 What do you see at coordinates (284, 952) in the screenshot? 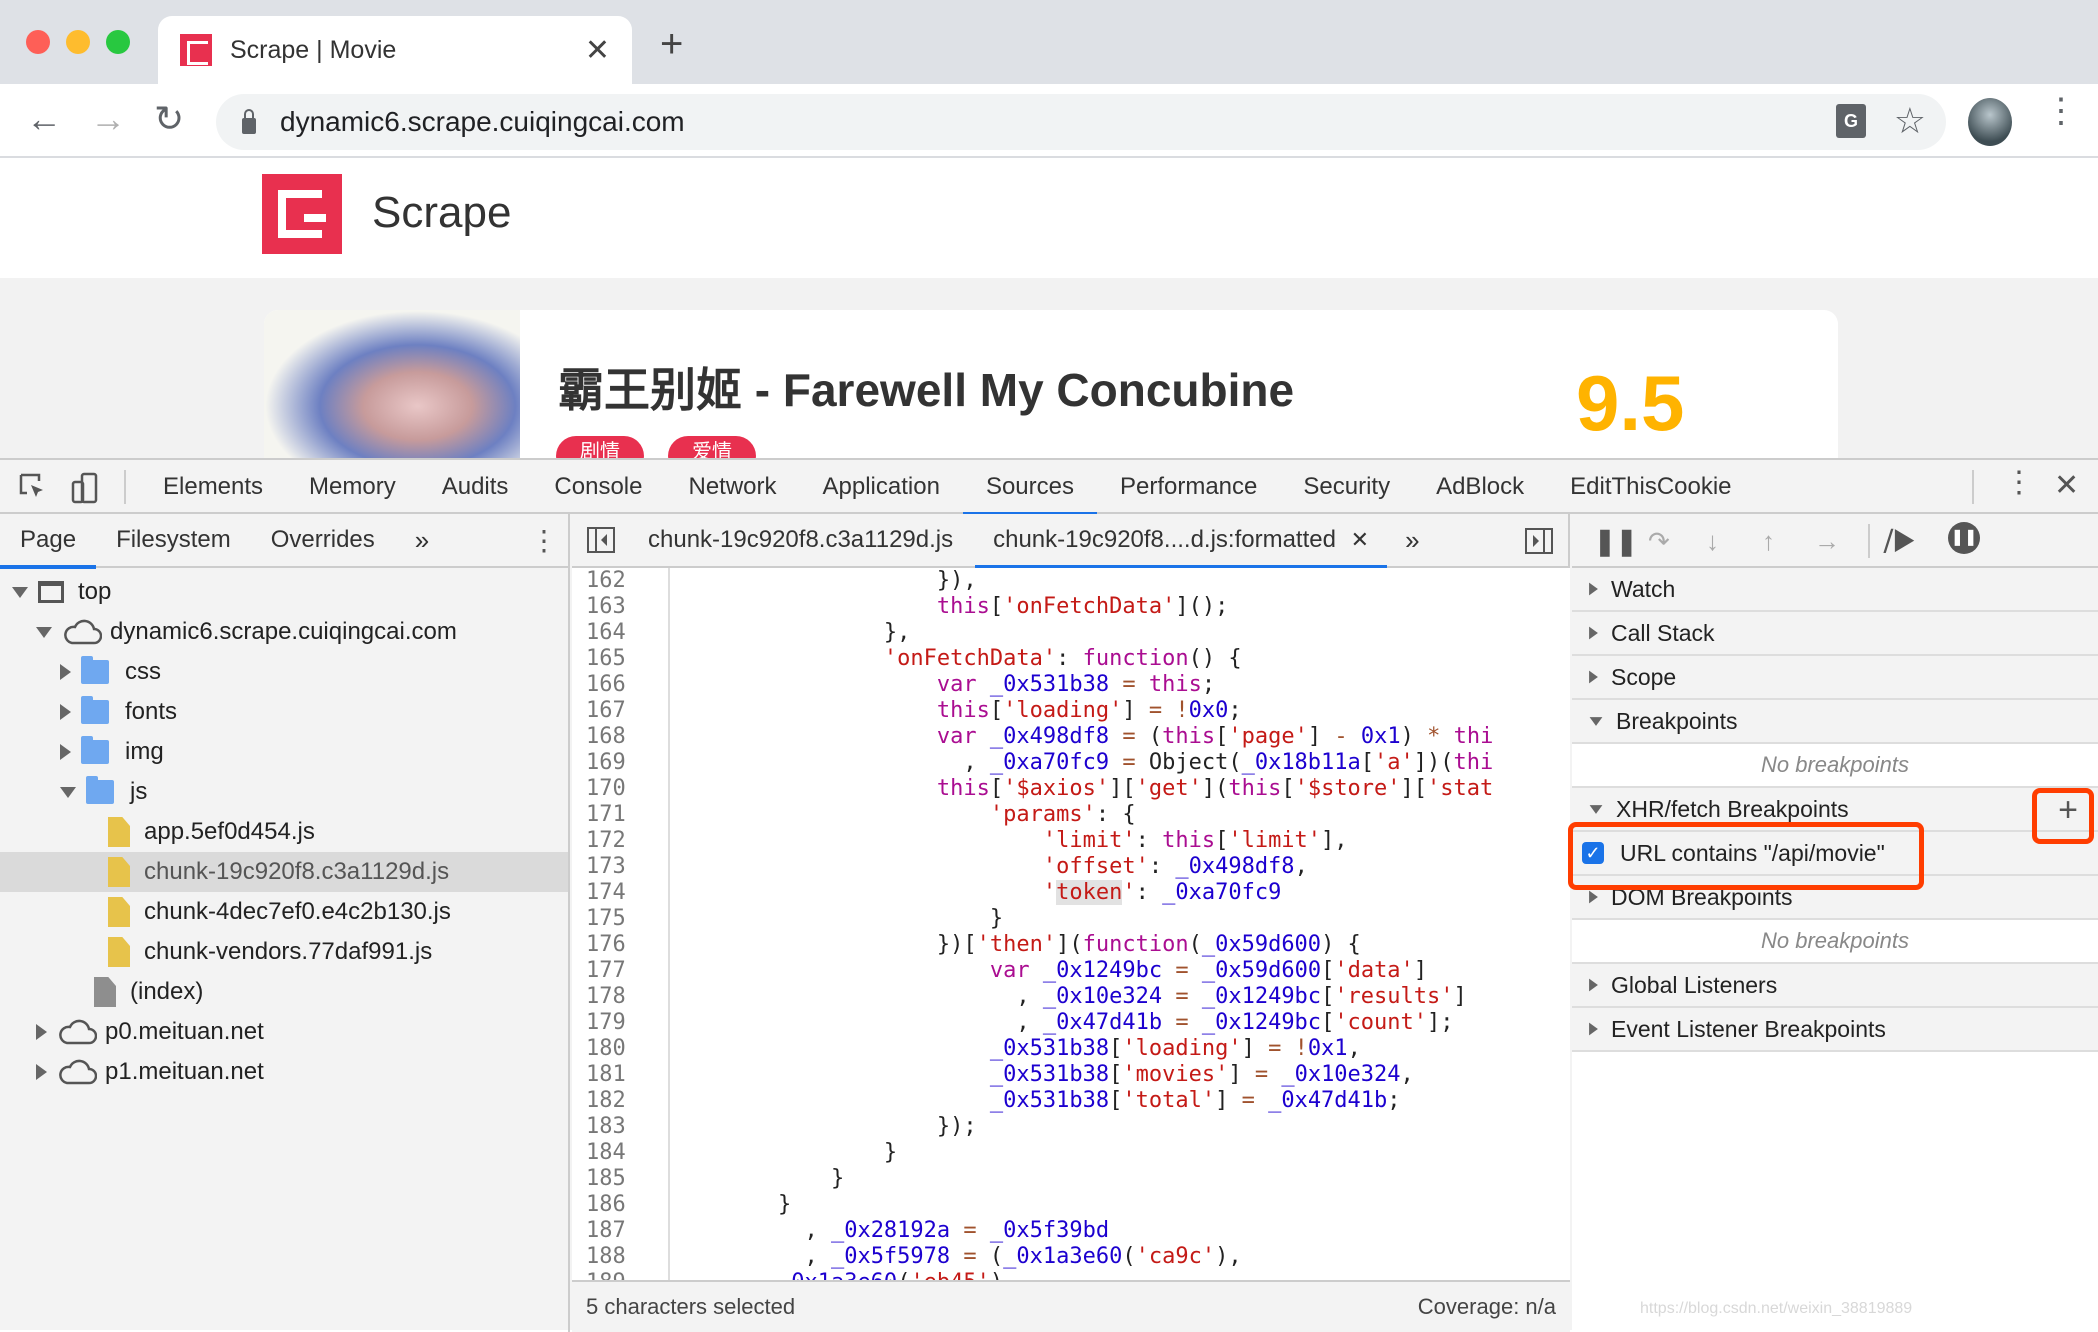
I see `tree-item-js-file: chunk-vendors.77daf991.js` at bounding box center [284, 952].